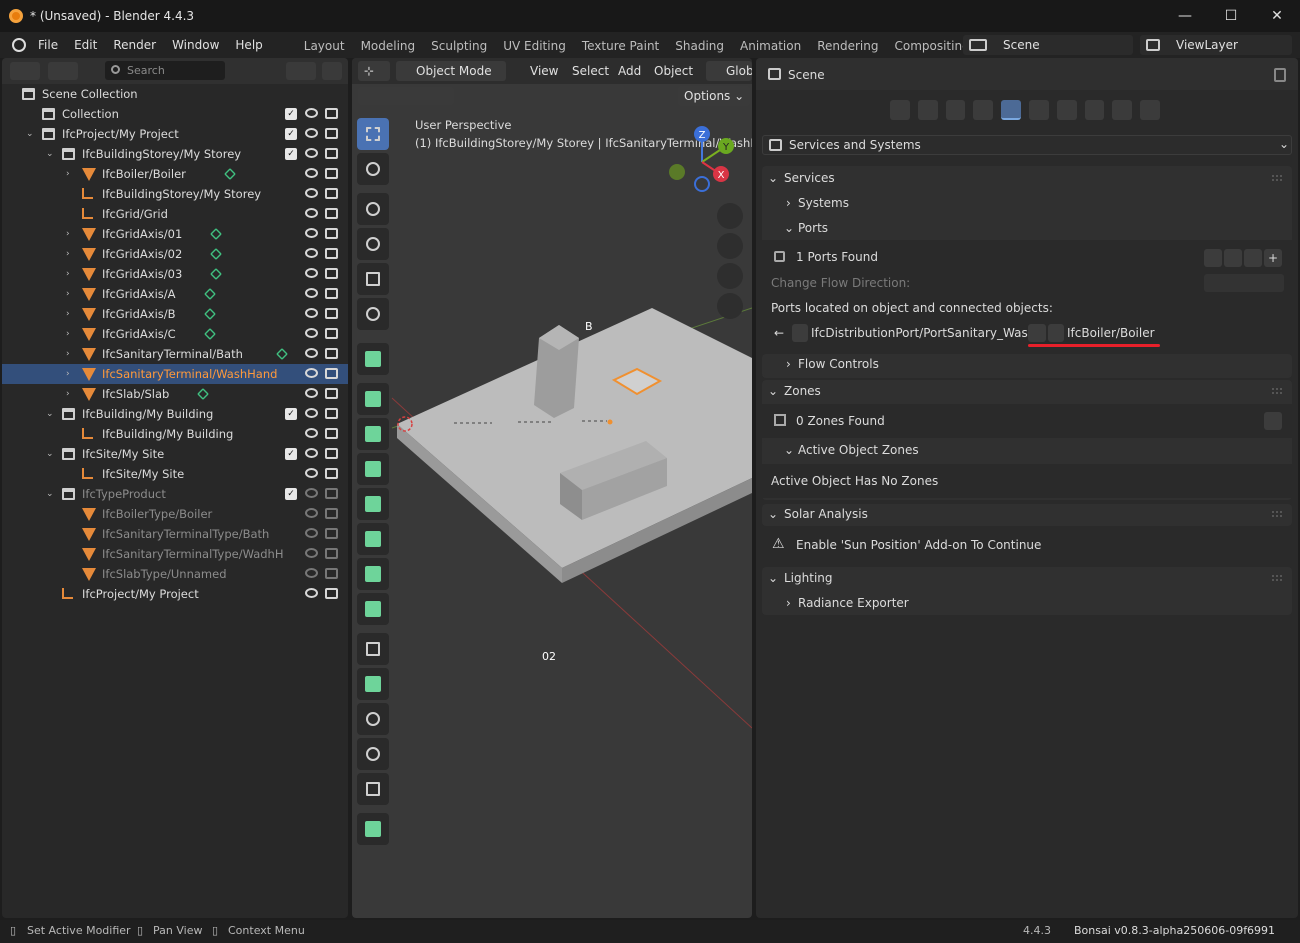  What do you see at coordinates (175, 274) in the screenshot?
I see `outliner-row: › IfcGridAxis/03` at bounding box center [175, 274].